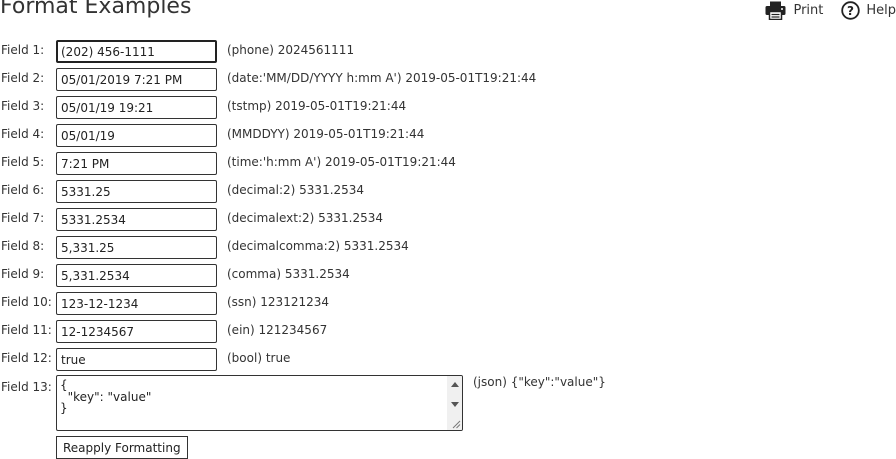 This screenshot has height=459, width=896. Describe the element at coordinates (136, 247) in the screenshot. I see `field-8-input` at that location.